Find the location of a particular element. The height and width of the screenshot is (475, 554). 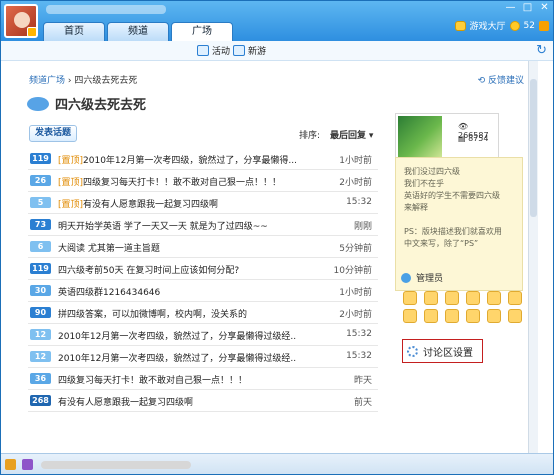

sub-toolbar: 活动 新游 ↻ is located at coordinates (277, 51).